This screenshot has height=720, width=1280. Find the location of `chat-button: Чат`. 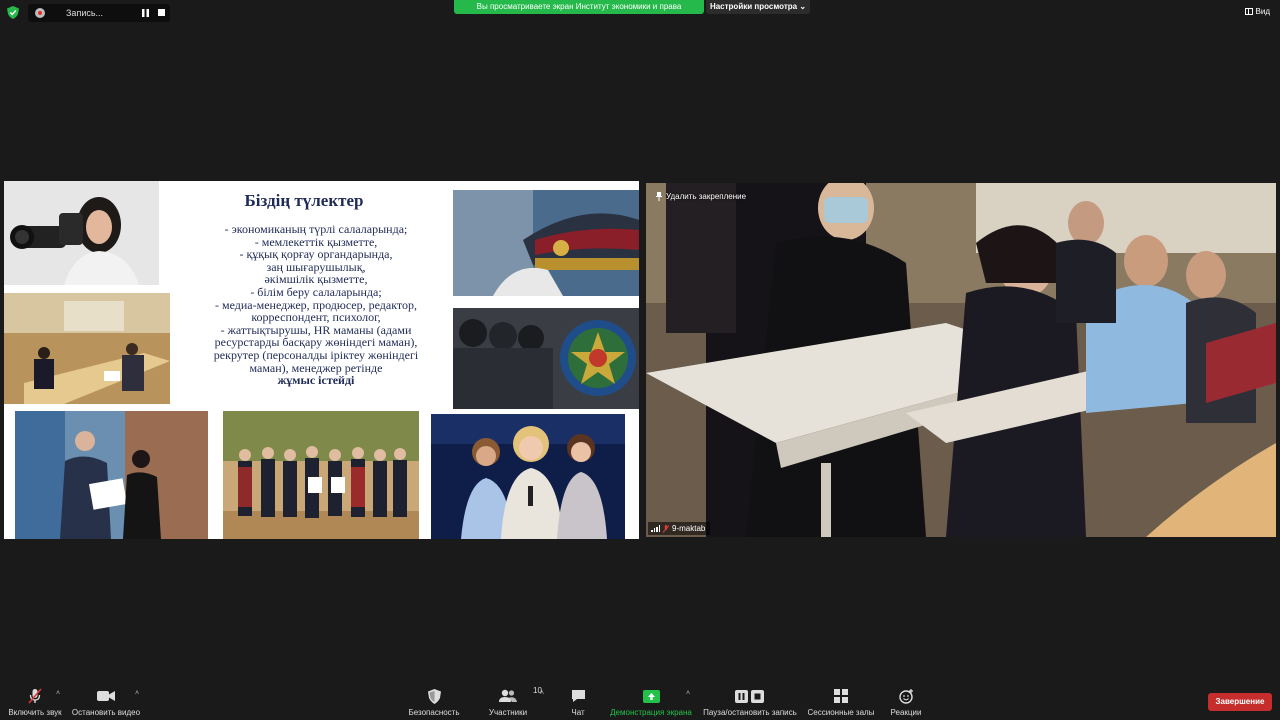

chat-button: Чат is located at coordinates (578, 701).